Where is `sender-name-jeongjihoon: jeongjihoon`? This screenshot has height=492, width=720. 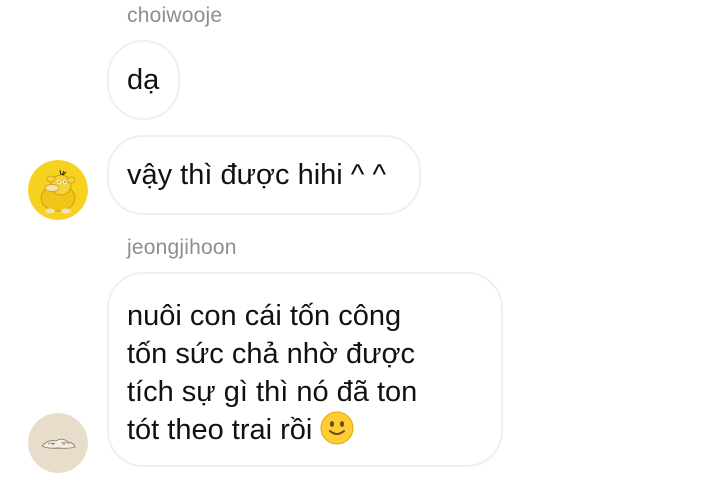
sender-name-jeongjihoon: jeongjihoon is located at coordinates (182, 247).